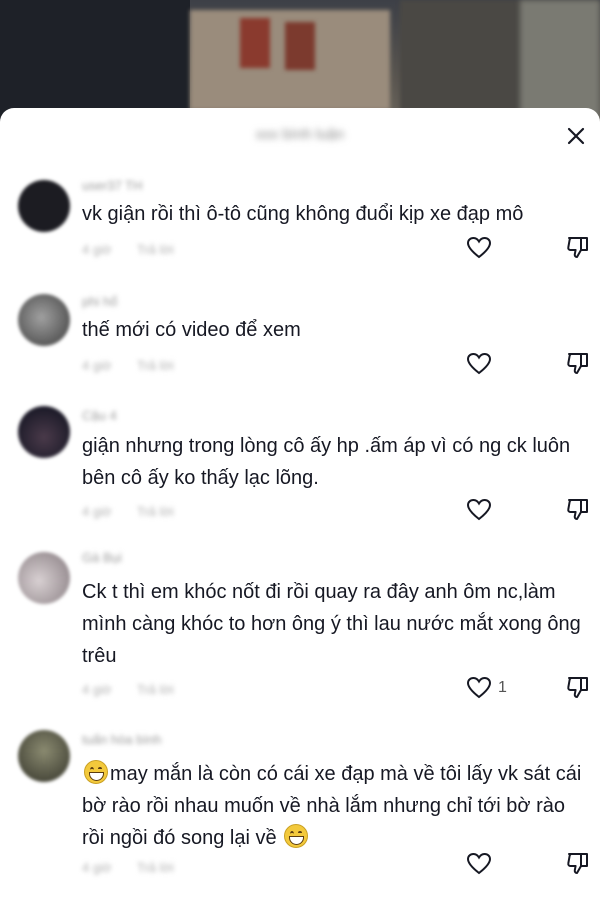  What do you see at coordinates (99, 415) in the screenshot?
I see `comment-username: Cậu 4` at bounding box center [99, 415].